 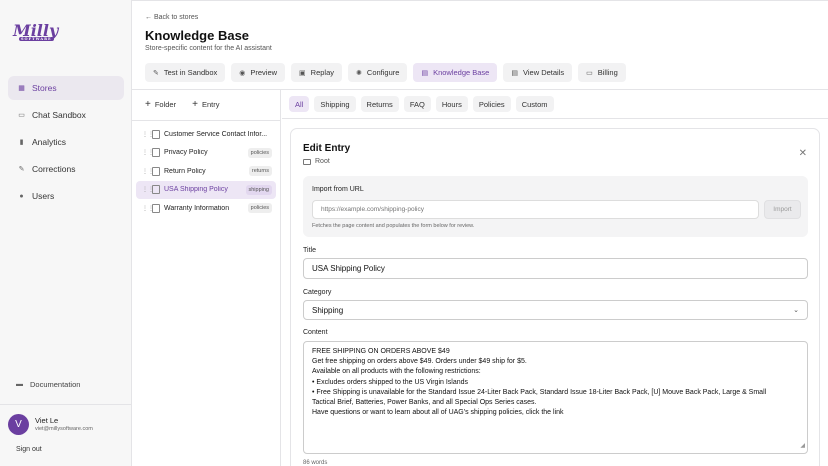 I want to click on category-badge: shipping, so click(x=258, y=189).